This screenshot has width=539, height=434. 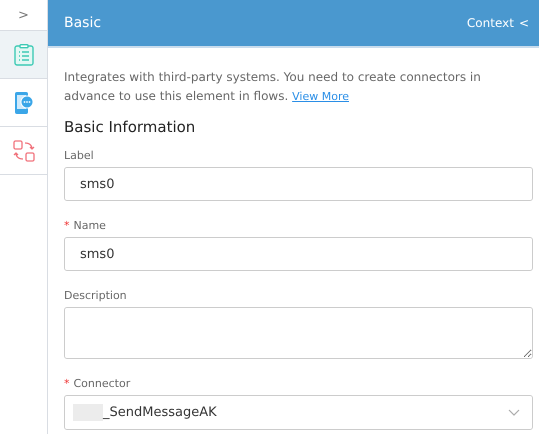 What do you see at coordinates (298, 412) in the screenshot?
I see `connector-select: _SendMessageAK` at bounding box center [298, 412].